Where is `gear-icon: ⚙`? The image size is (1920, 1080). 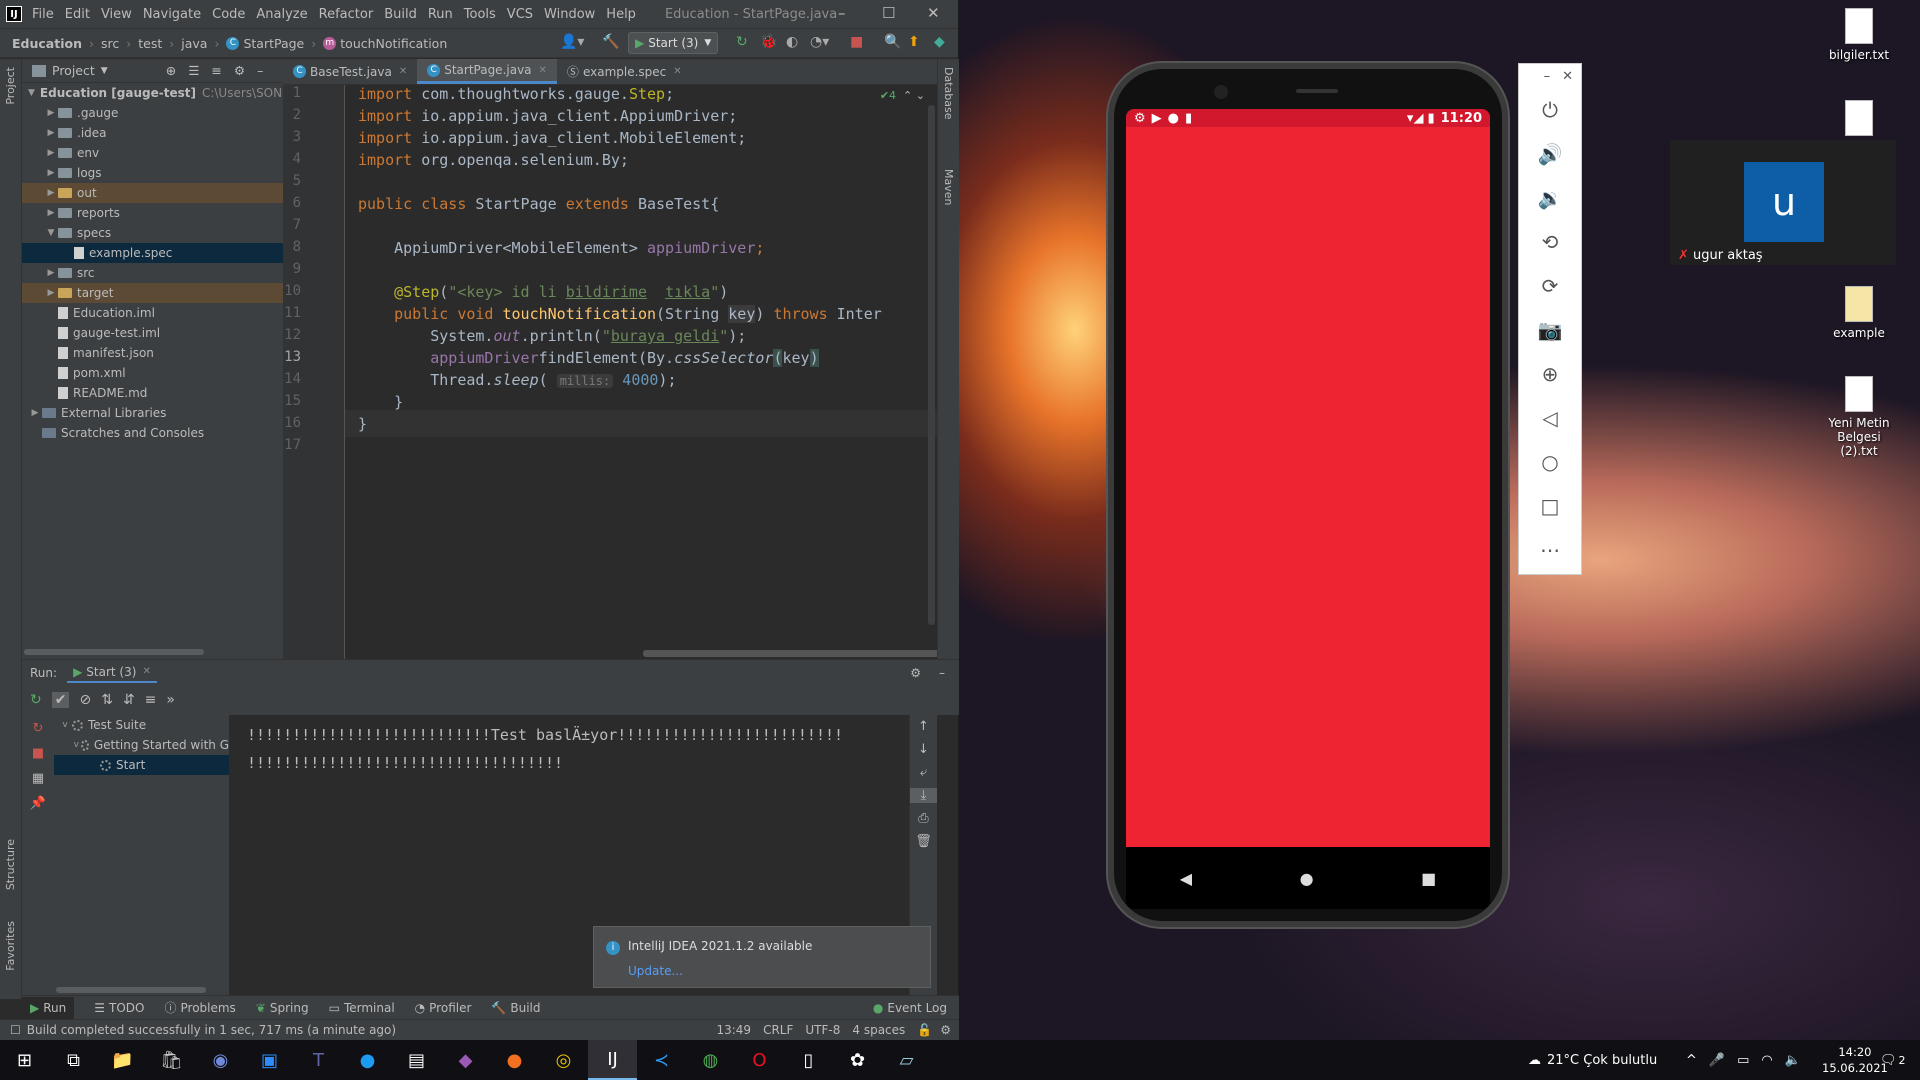 gear-icon: ⚙ is located at coordinates (915, 673).